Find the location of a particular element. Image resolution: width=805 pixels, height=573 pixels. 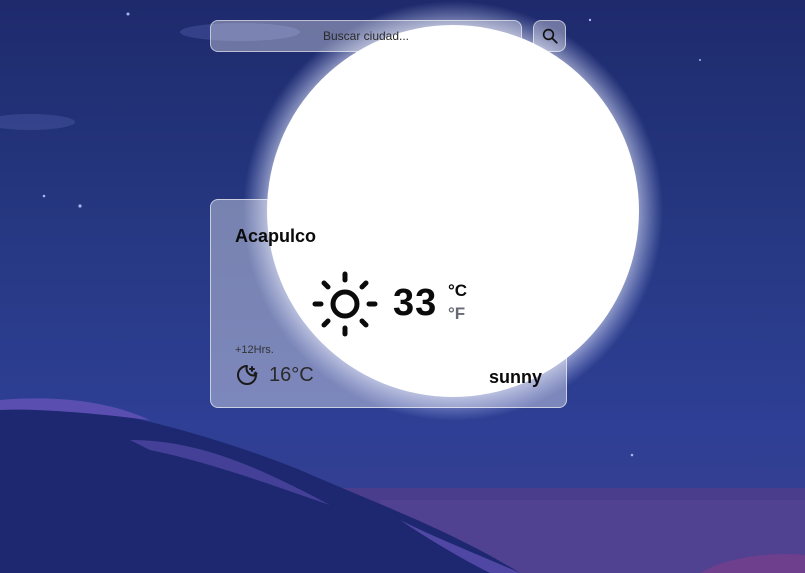

search-icon is located at coordinates (550, 36).